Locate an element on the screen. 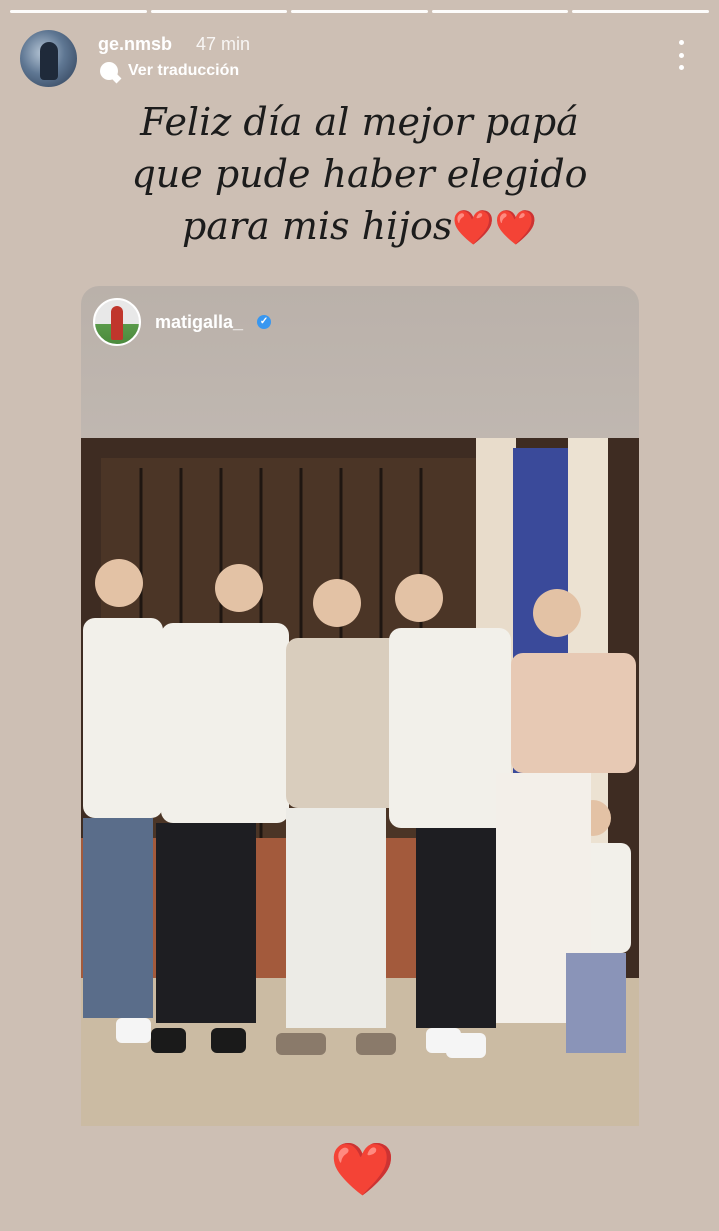 Image resolution: width=719 pixels, height=1231 pixels. story-progress-bar is located at coordinates (359, 11).